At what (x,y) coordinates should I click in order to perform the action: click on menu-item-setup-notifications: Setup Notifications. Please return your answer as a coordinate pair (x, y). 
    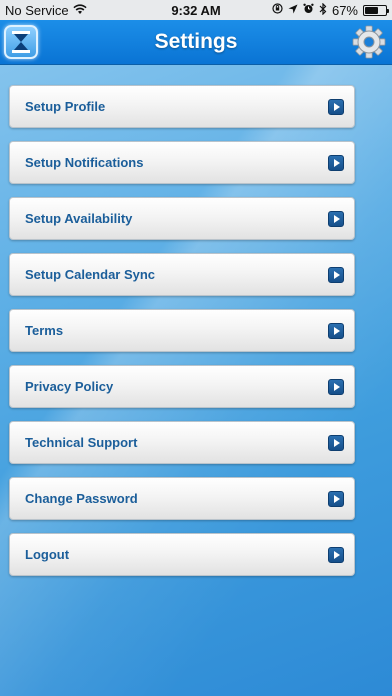
    Looking at the image, I should click on (182, 162).